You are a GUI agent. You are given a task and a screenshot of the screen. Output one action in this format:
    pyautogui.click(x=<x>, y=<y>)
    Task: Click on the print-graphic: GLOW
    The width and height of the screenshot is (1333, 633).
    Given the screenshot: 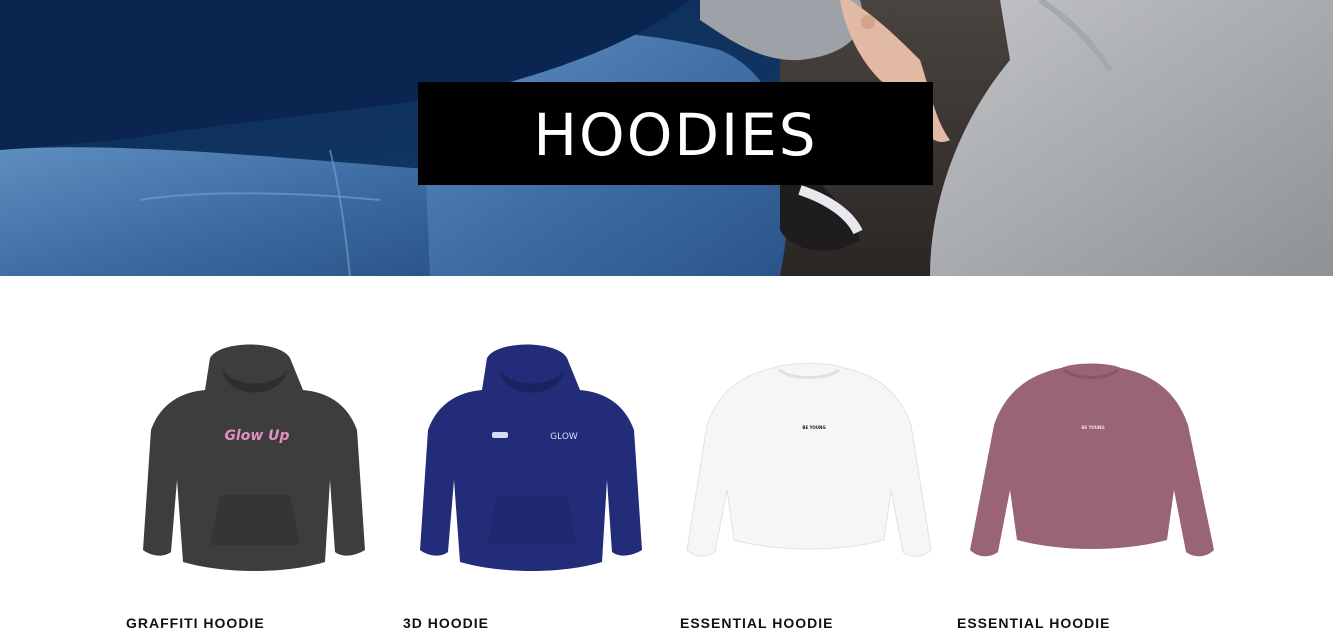 What is the action you would take?
    pyautogui.click(x=564, y=437)
    